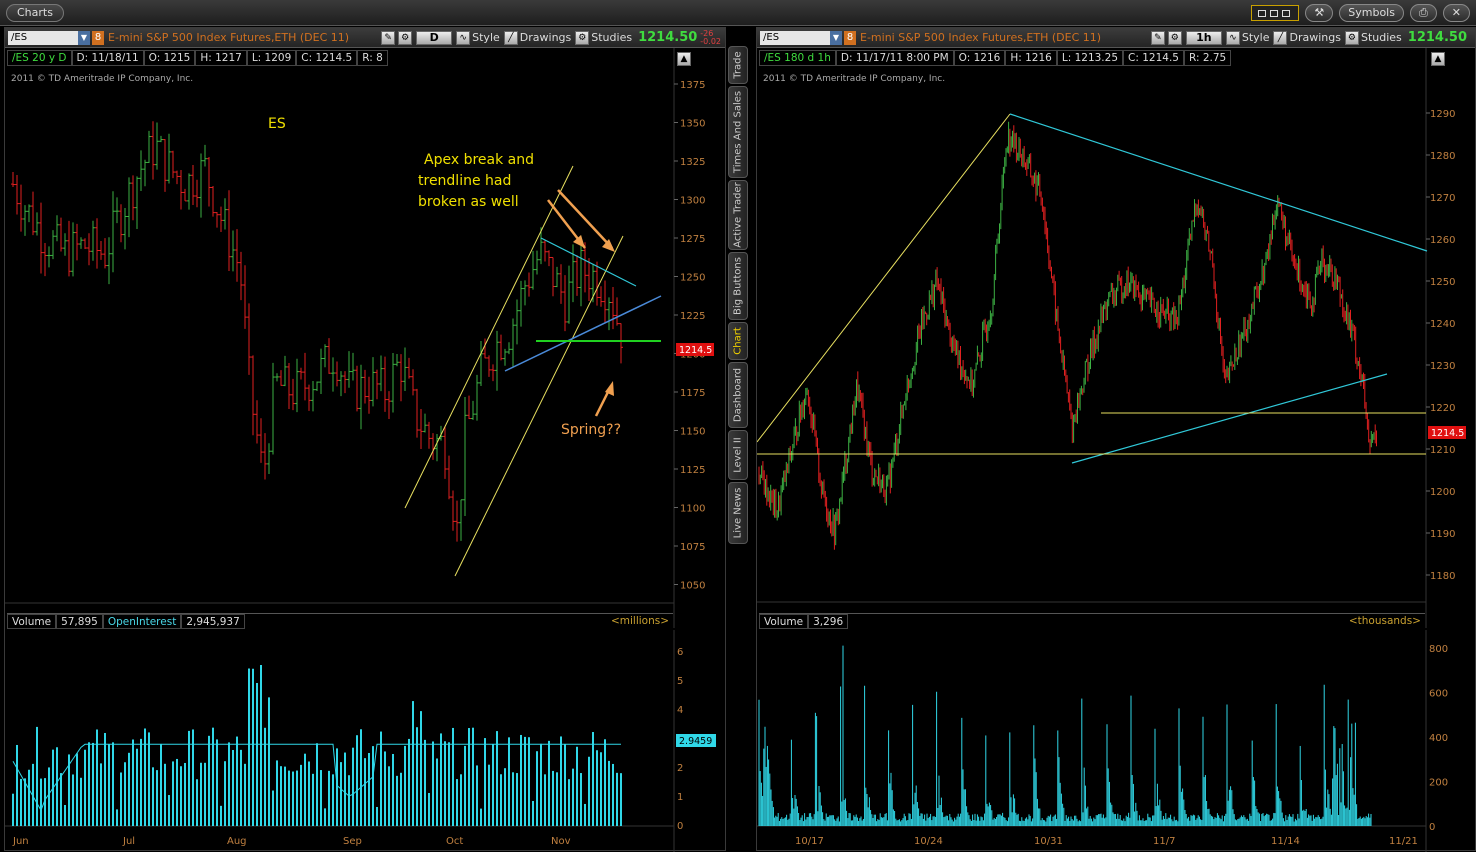 Image resolution: width=1476 pixels, height=852 pixels. What do you see at coordinates (692, 316) in the screenshot?
I see `price-tick-label: 1225` at bounding box center [692, 316].